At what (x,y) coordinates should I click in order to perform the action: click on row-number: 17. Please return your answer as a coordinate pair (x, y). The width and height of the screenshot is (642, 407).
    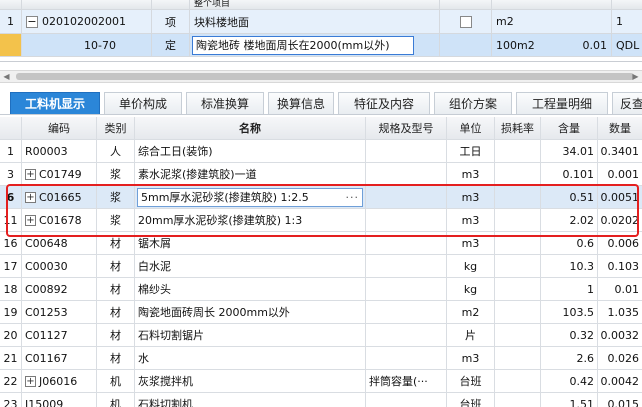
    Looking at the image, I should click on (11, 266).